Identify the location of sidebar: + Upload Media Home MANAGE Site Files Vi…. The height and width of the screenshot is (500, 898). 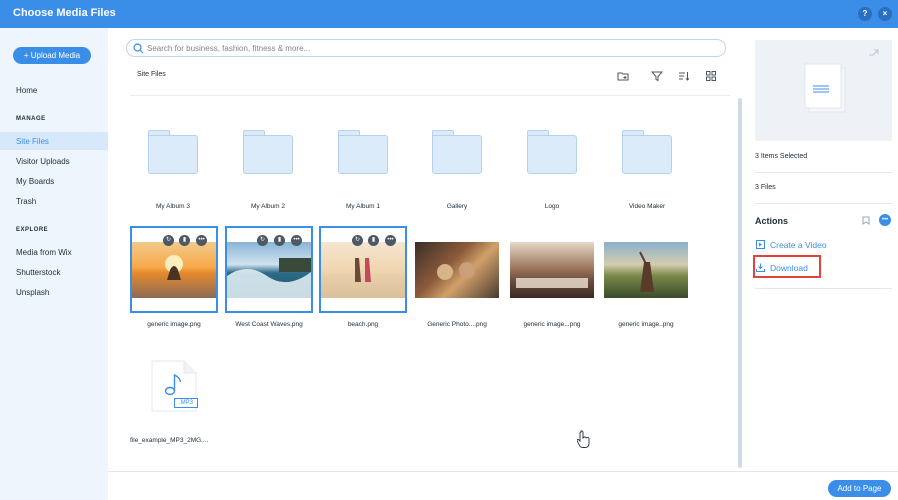
(54, 264).